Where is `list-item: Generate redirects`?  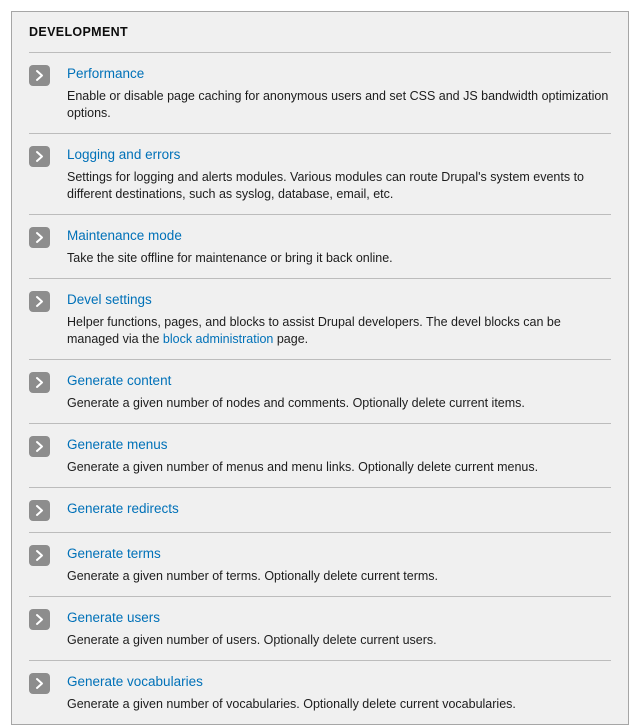 list-item: Generate redirects is located at coordinates (320, 509).